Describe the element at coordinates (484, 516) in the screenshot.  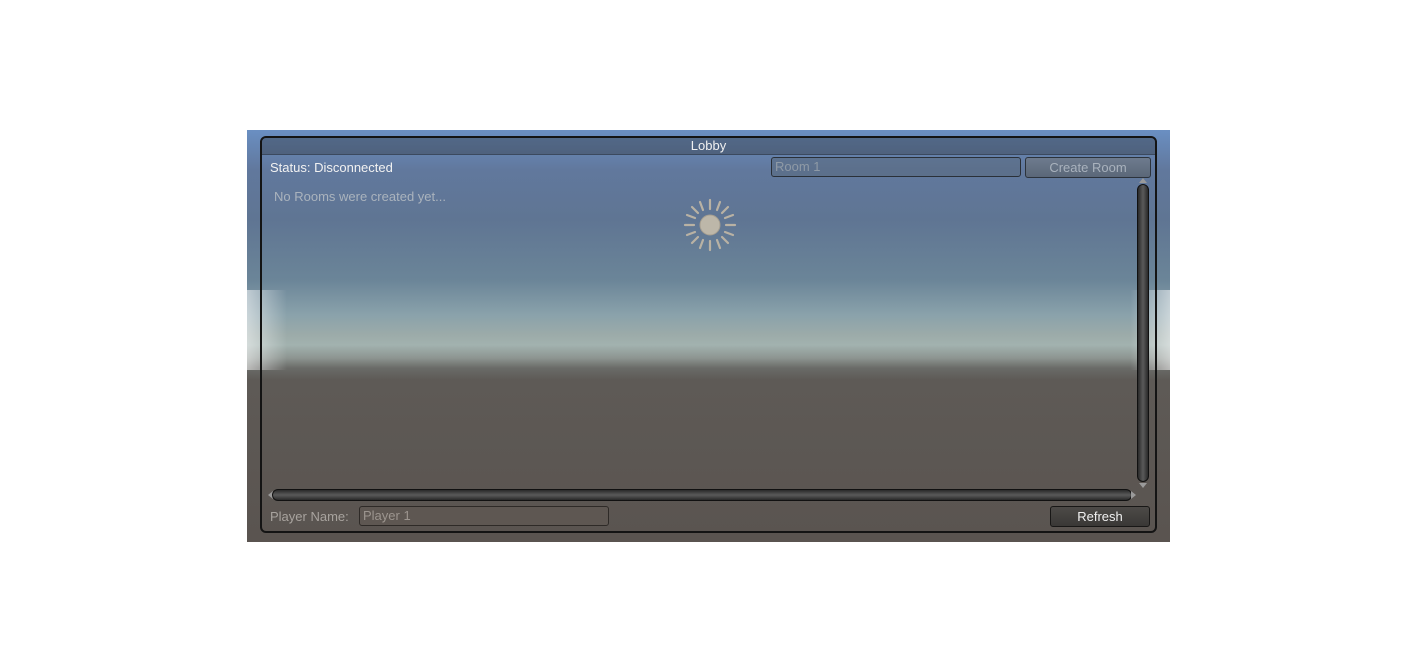
I see `player-name-input: Player 1` at that location.